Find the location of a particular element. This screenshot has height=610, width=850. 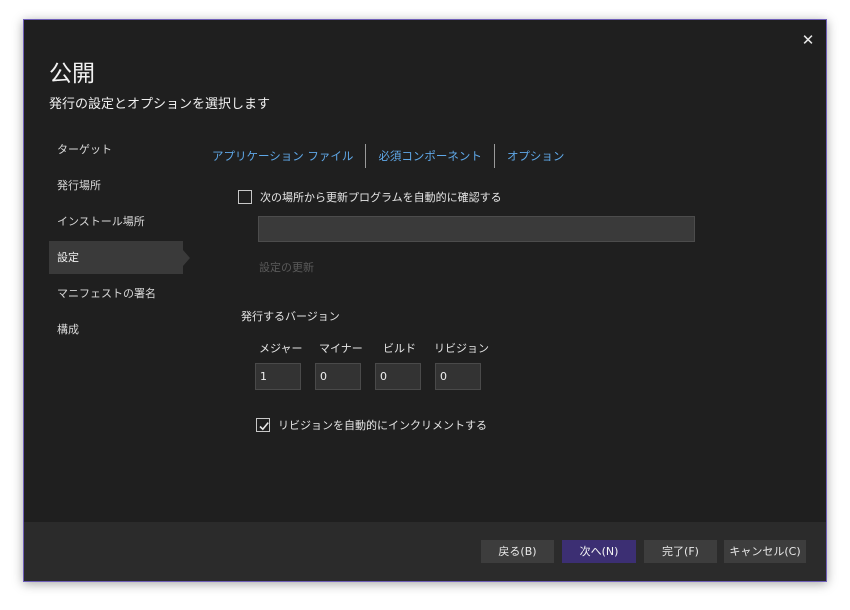

tab-options: オプション is located at coordinates (535, 156).